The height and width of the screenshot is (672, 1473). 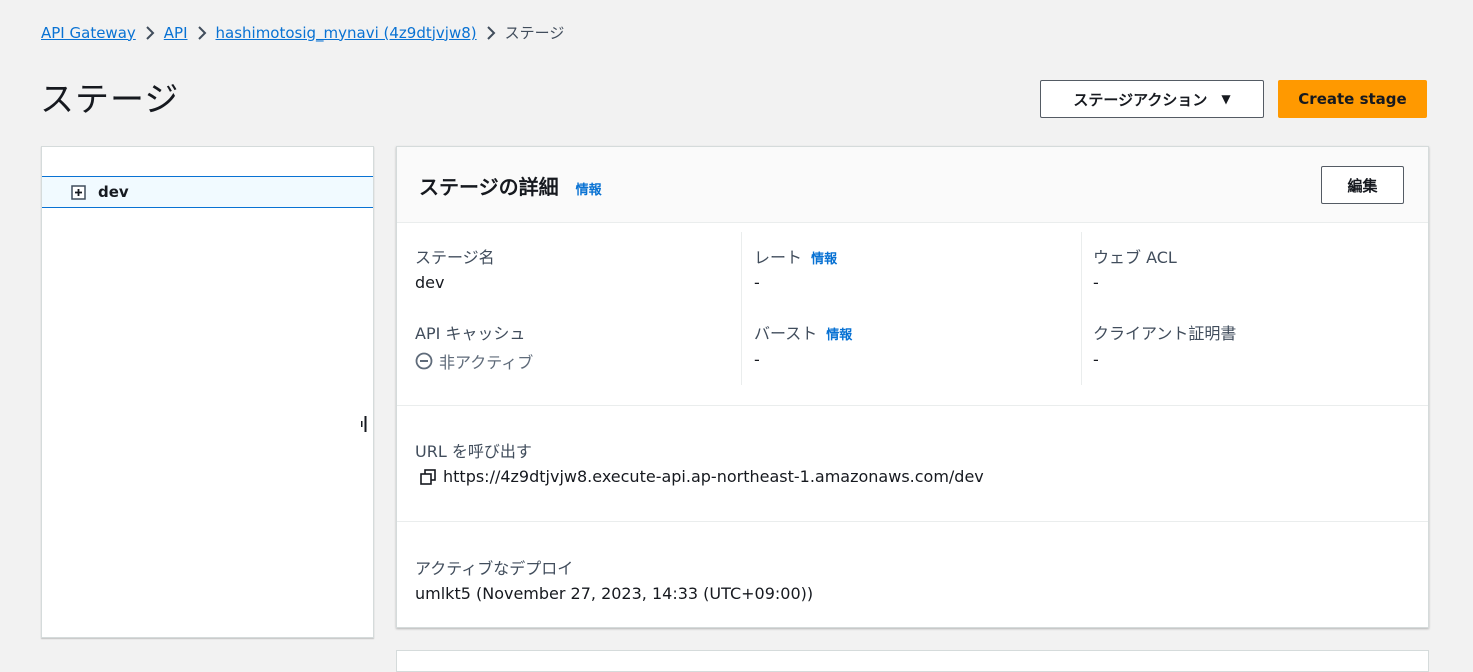 What do you see at coordinates (207, 192) in the screenshot?
I see `tree-item-dev: dev` at bounding box center [207, 192].